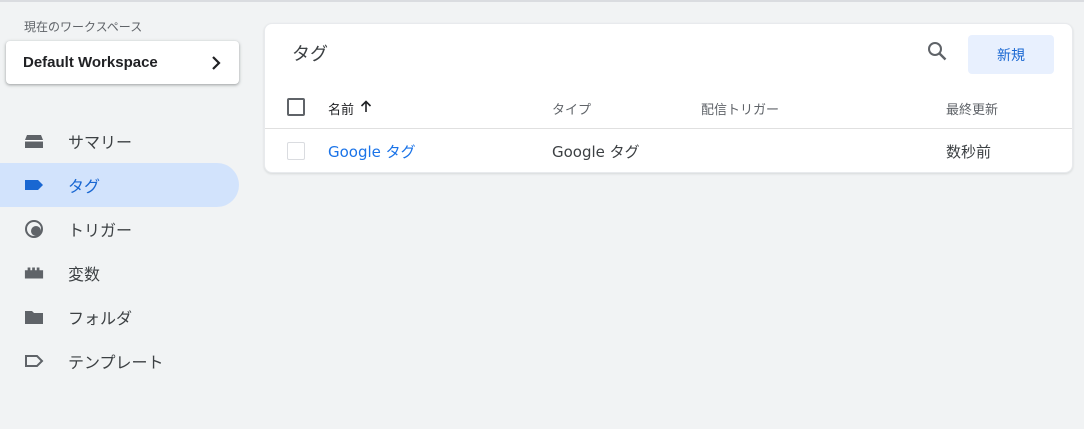 The image size is (1084, 429). Describe the element at coordinates (296, 107) in the screenshot. I see `select-all-checkbox` at that location.